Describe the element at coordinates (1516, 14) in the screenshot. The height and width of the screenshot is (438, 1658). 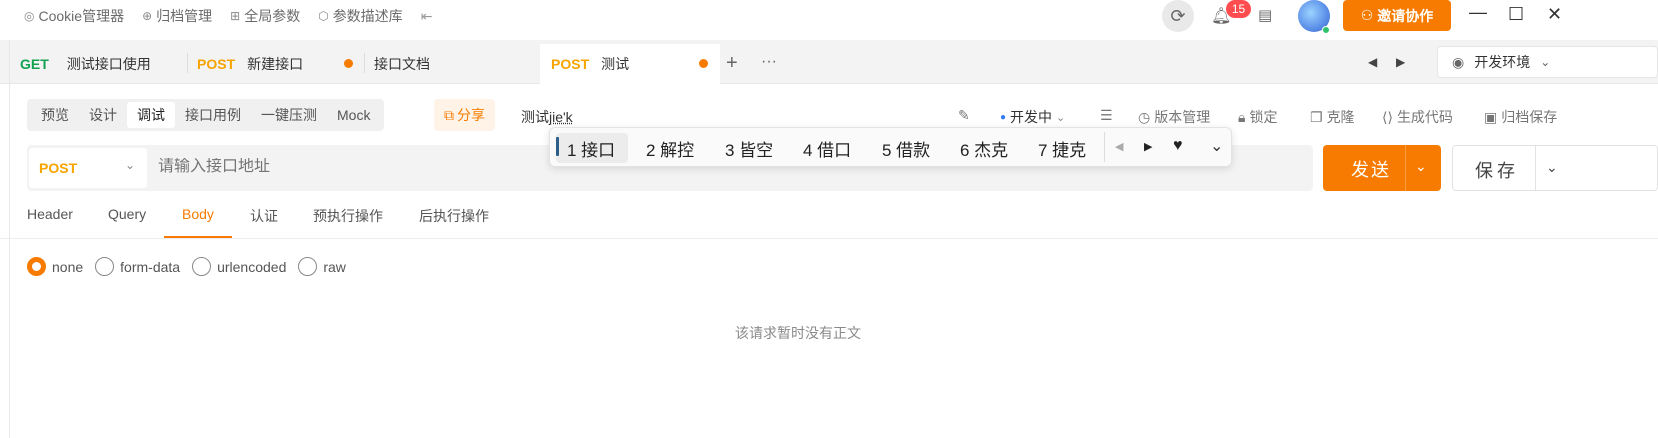
I see `maximize-icon: ☐` at that location.